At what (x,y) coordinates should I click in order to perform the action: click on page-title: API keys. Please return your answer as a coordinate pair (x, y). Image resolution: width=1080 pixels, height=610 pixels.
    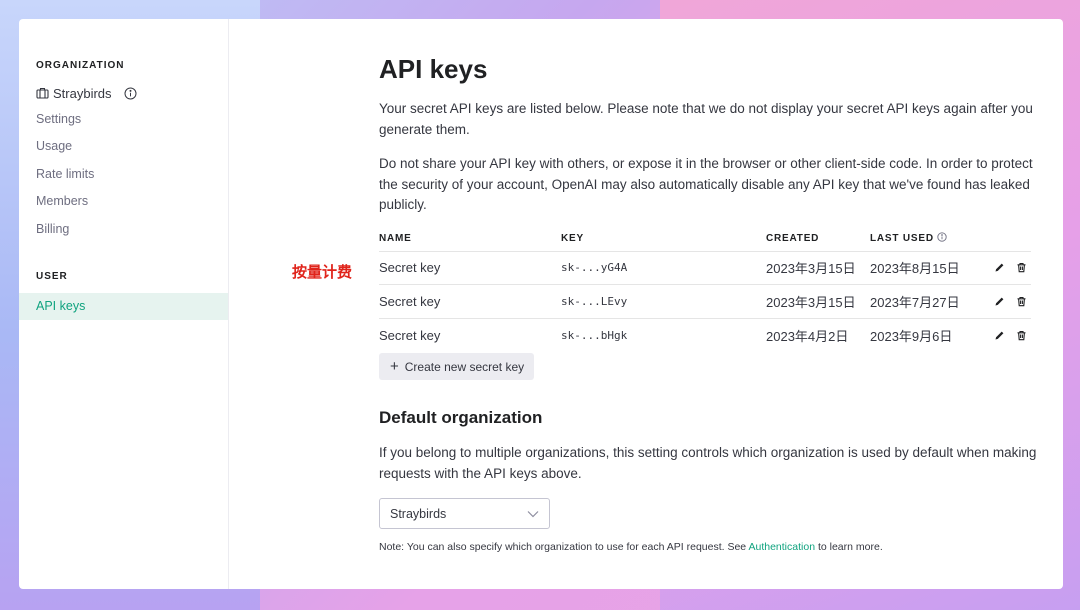
    Looking at the image, I should click on (433, 69).